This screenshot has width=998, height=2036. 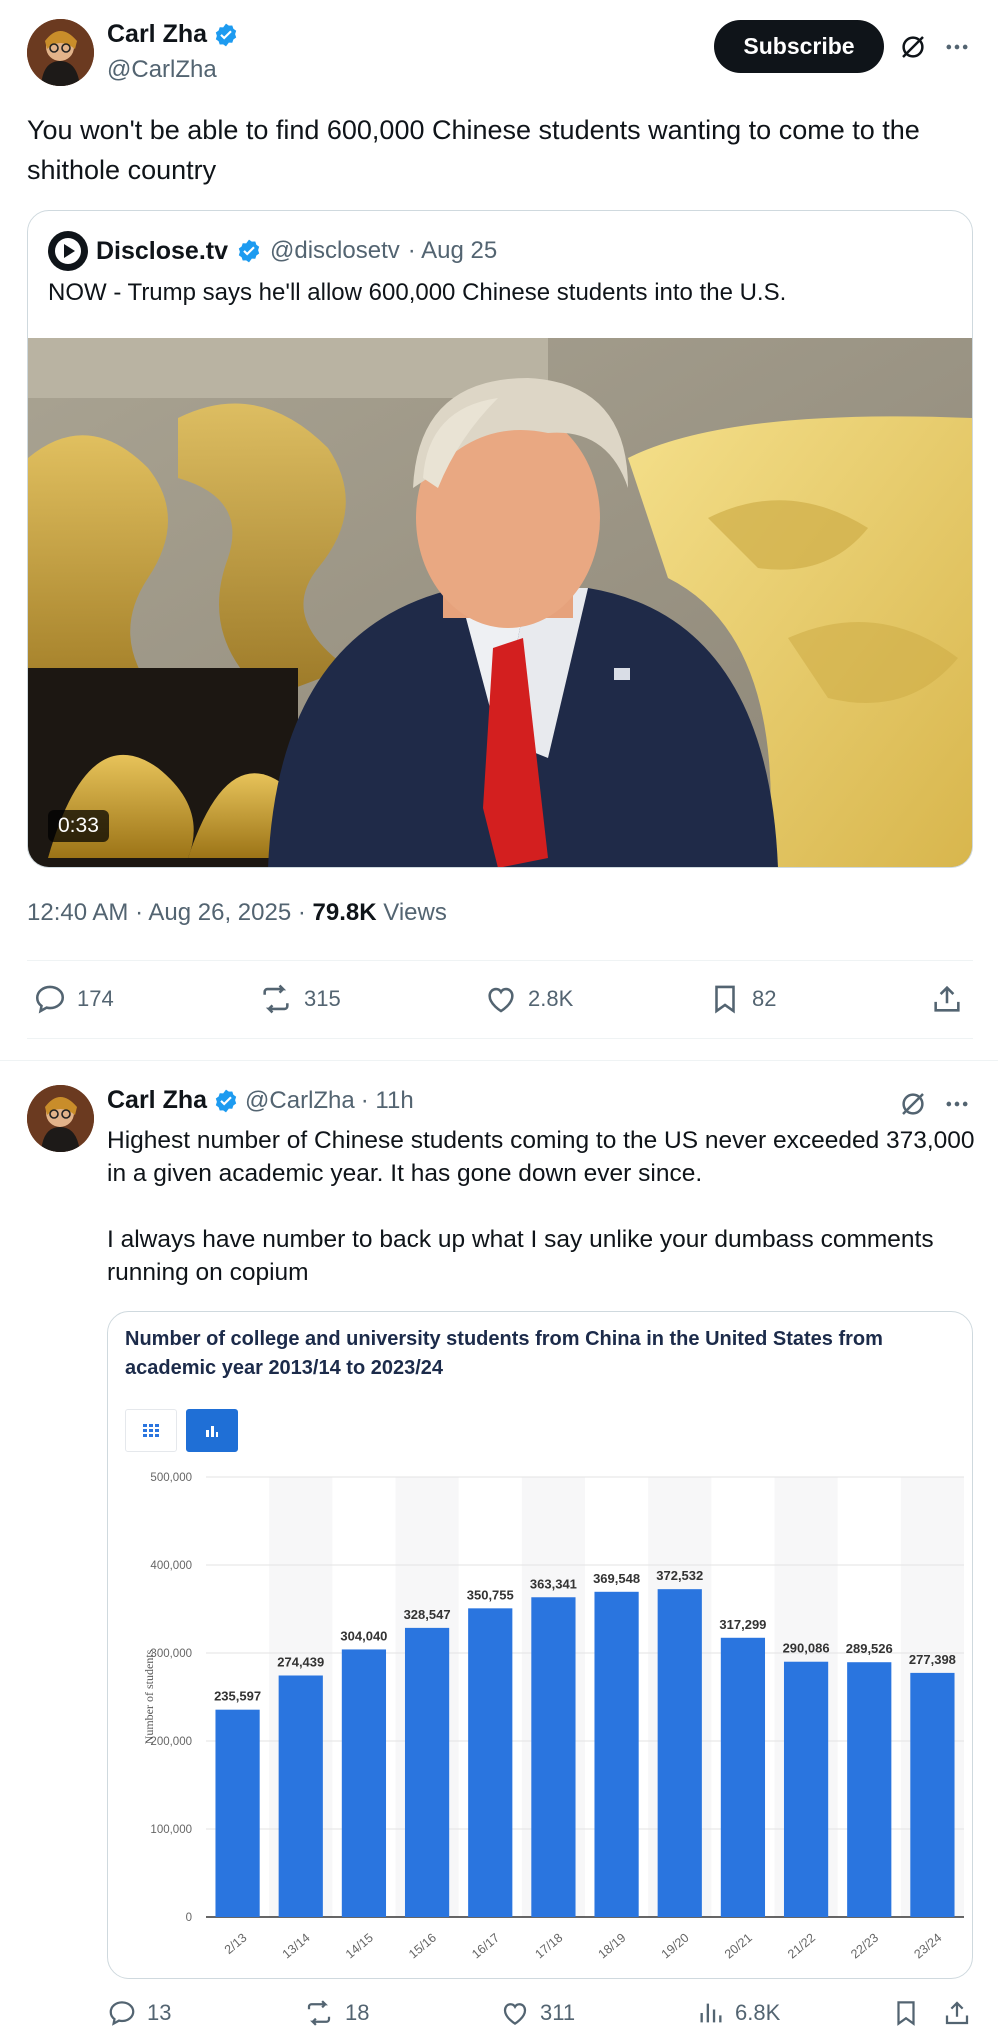 I want to click on table-view-toggle, so click(x=151, y=1430).